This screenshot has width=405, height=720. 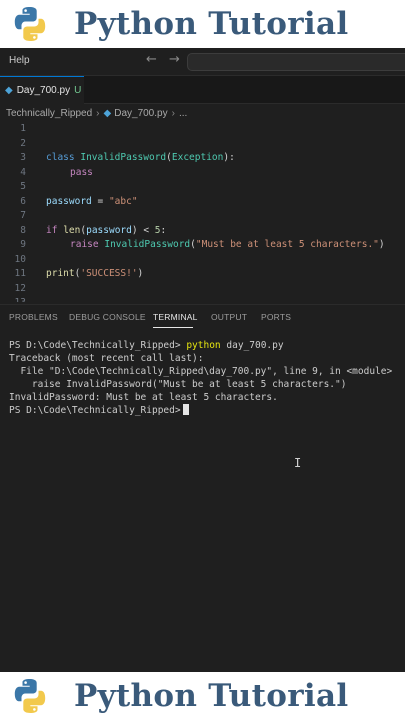 I want to click on terminal-cursor, so click(x=185, y=409).